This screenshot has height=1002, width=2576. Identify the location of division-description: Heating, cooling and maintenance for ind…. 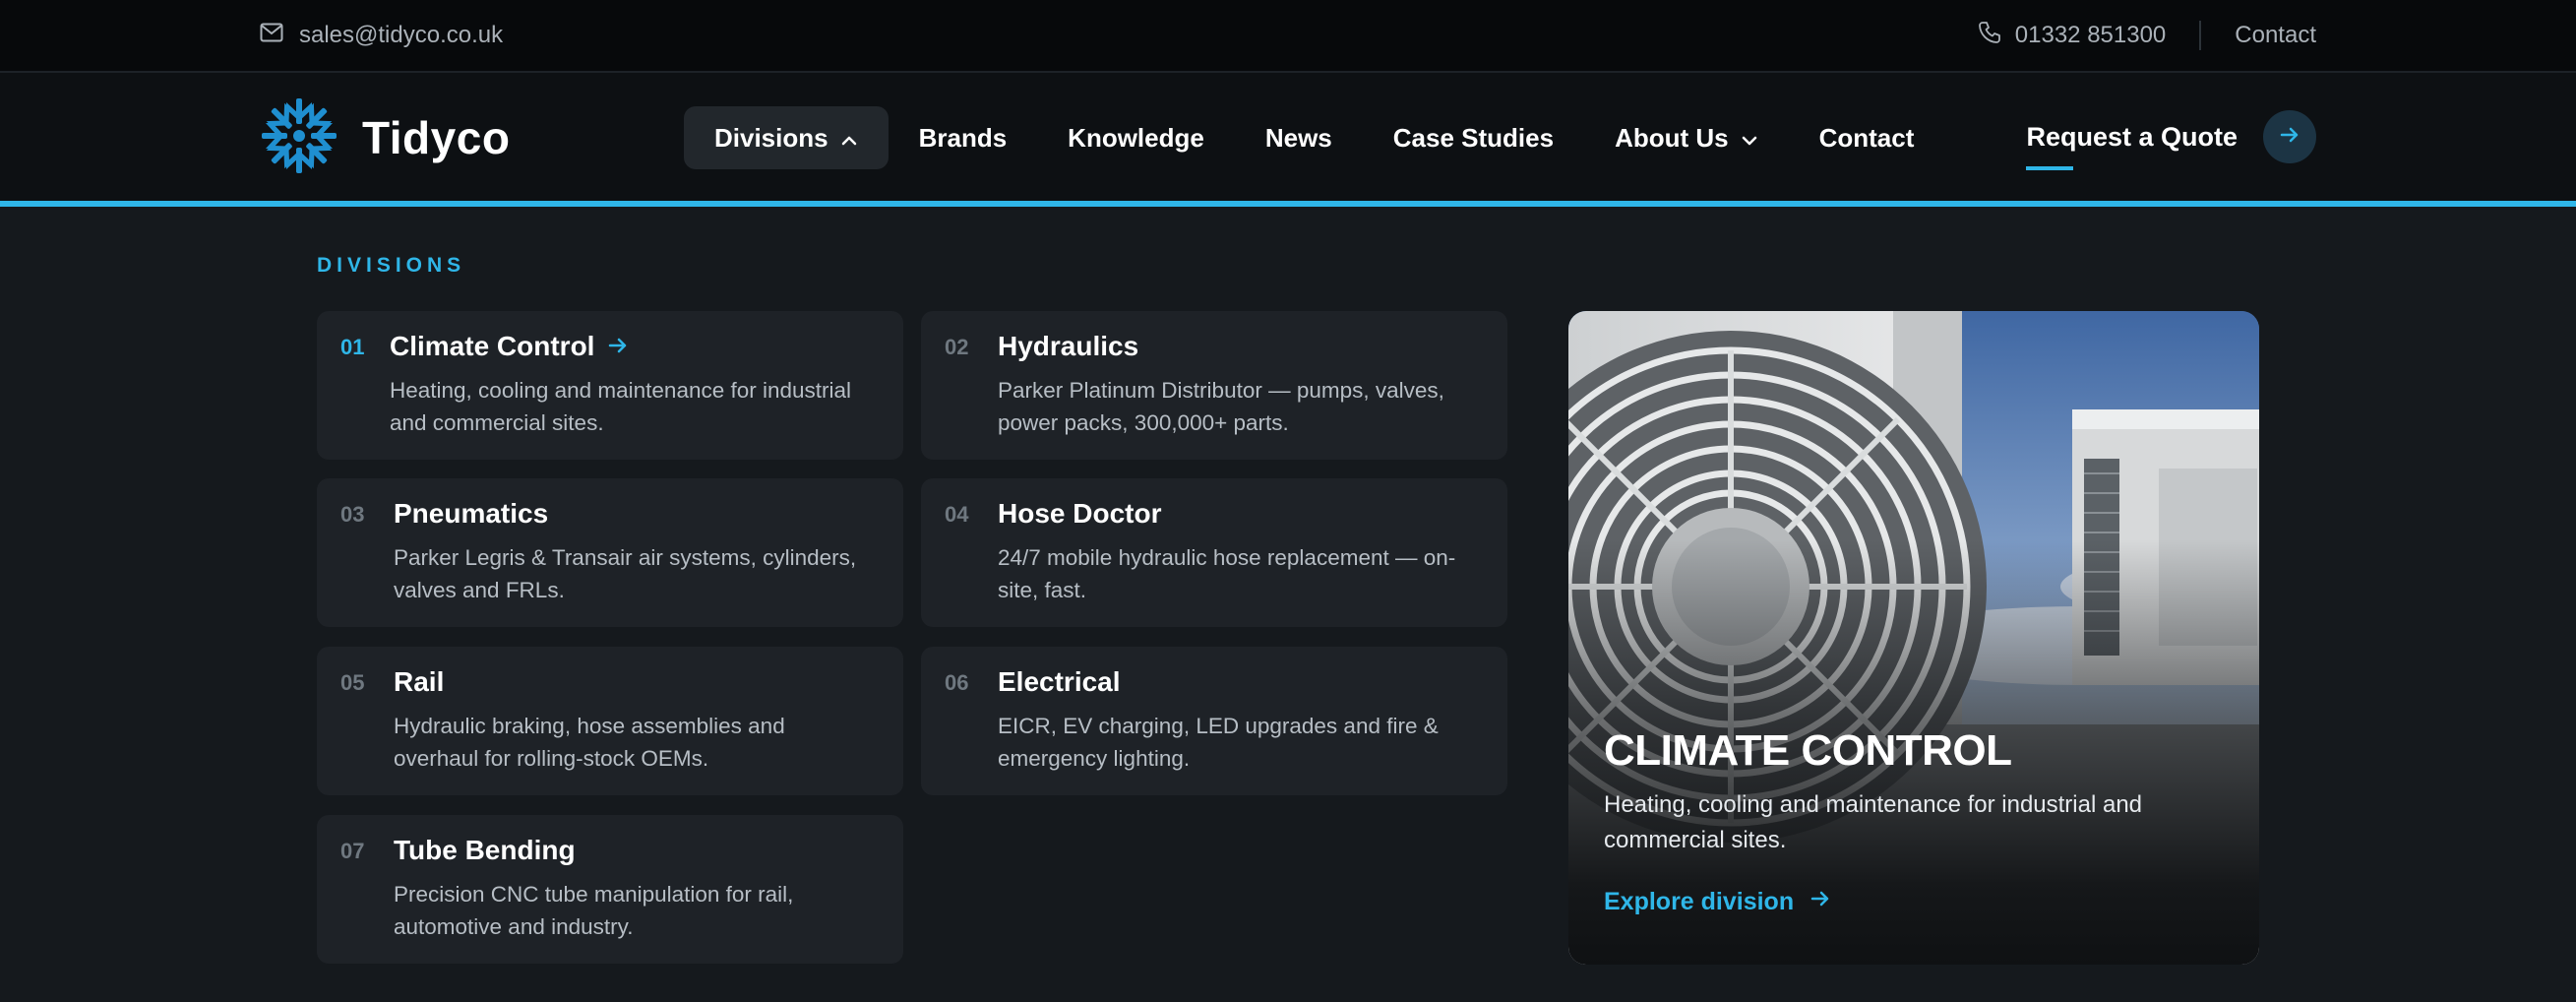
(621, 406).